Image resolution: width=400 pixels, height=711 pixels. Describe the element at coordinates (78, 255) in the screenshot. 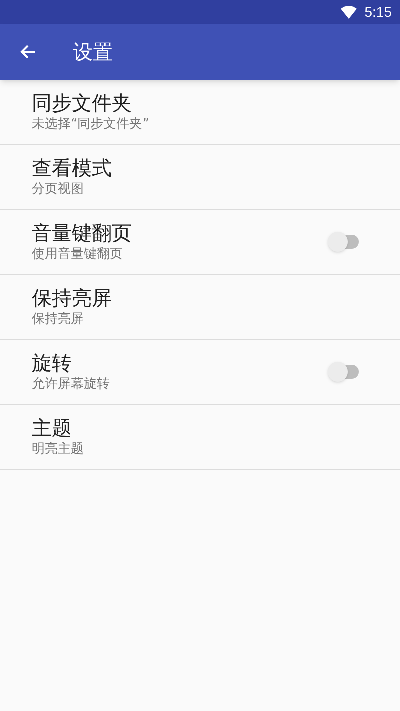

I see `setting-summary: 使用音量键翻页` at that location.